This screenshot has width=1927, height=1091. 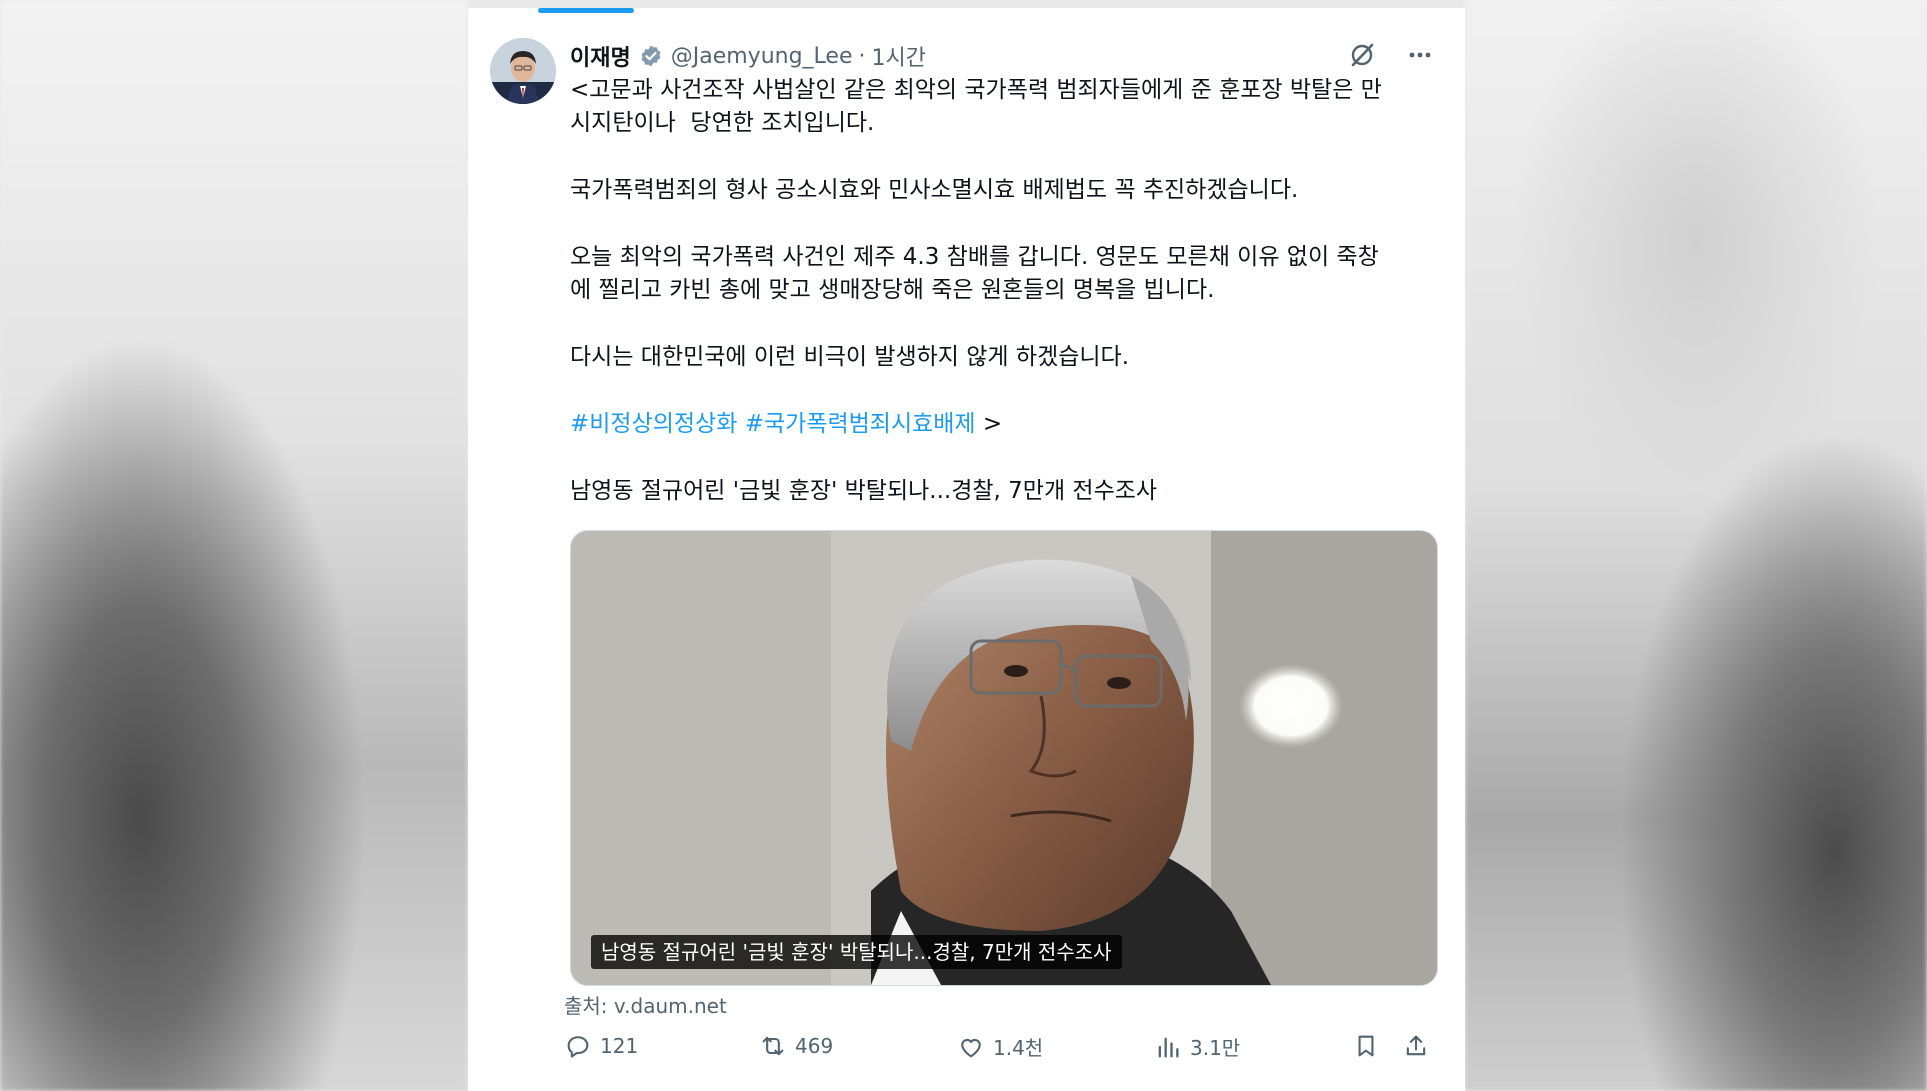 I want to click on verified-badge-icon, so click(x=651, y=56).